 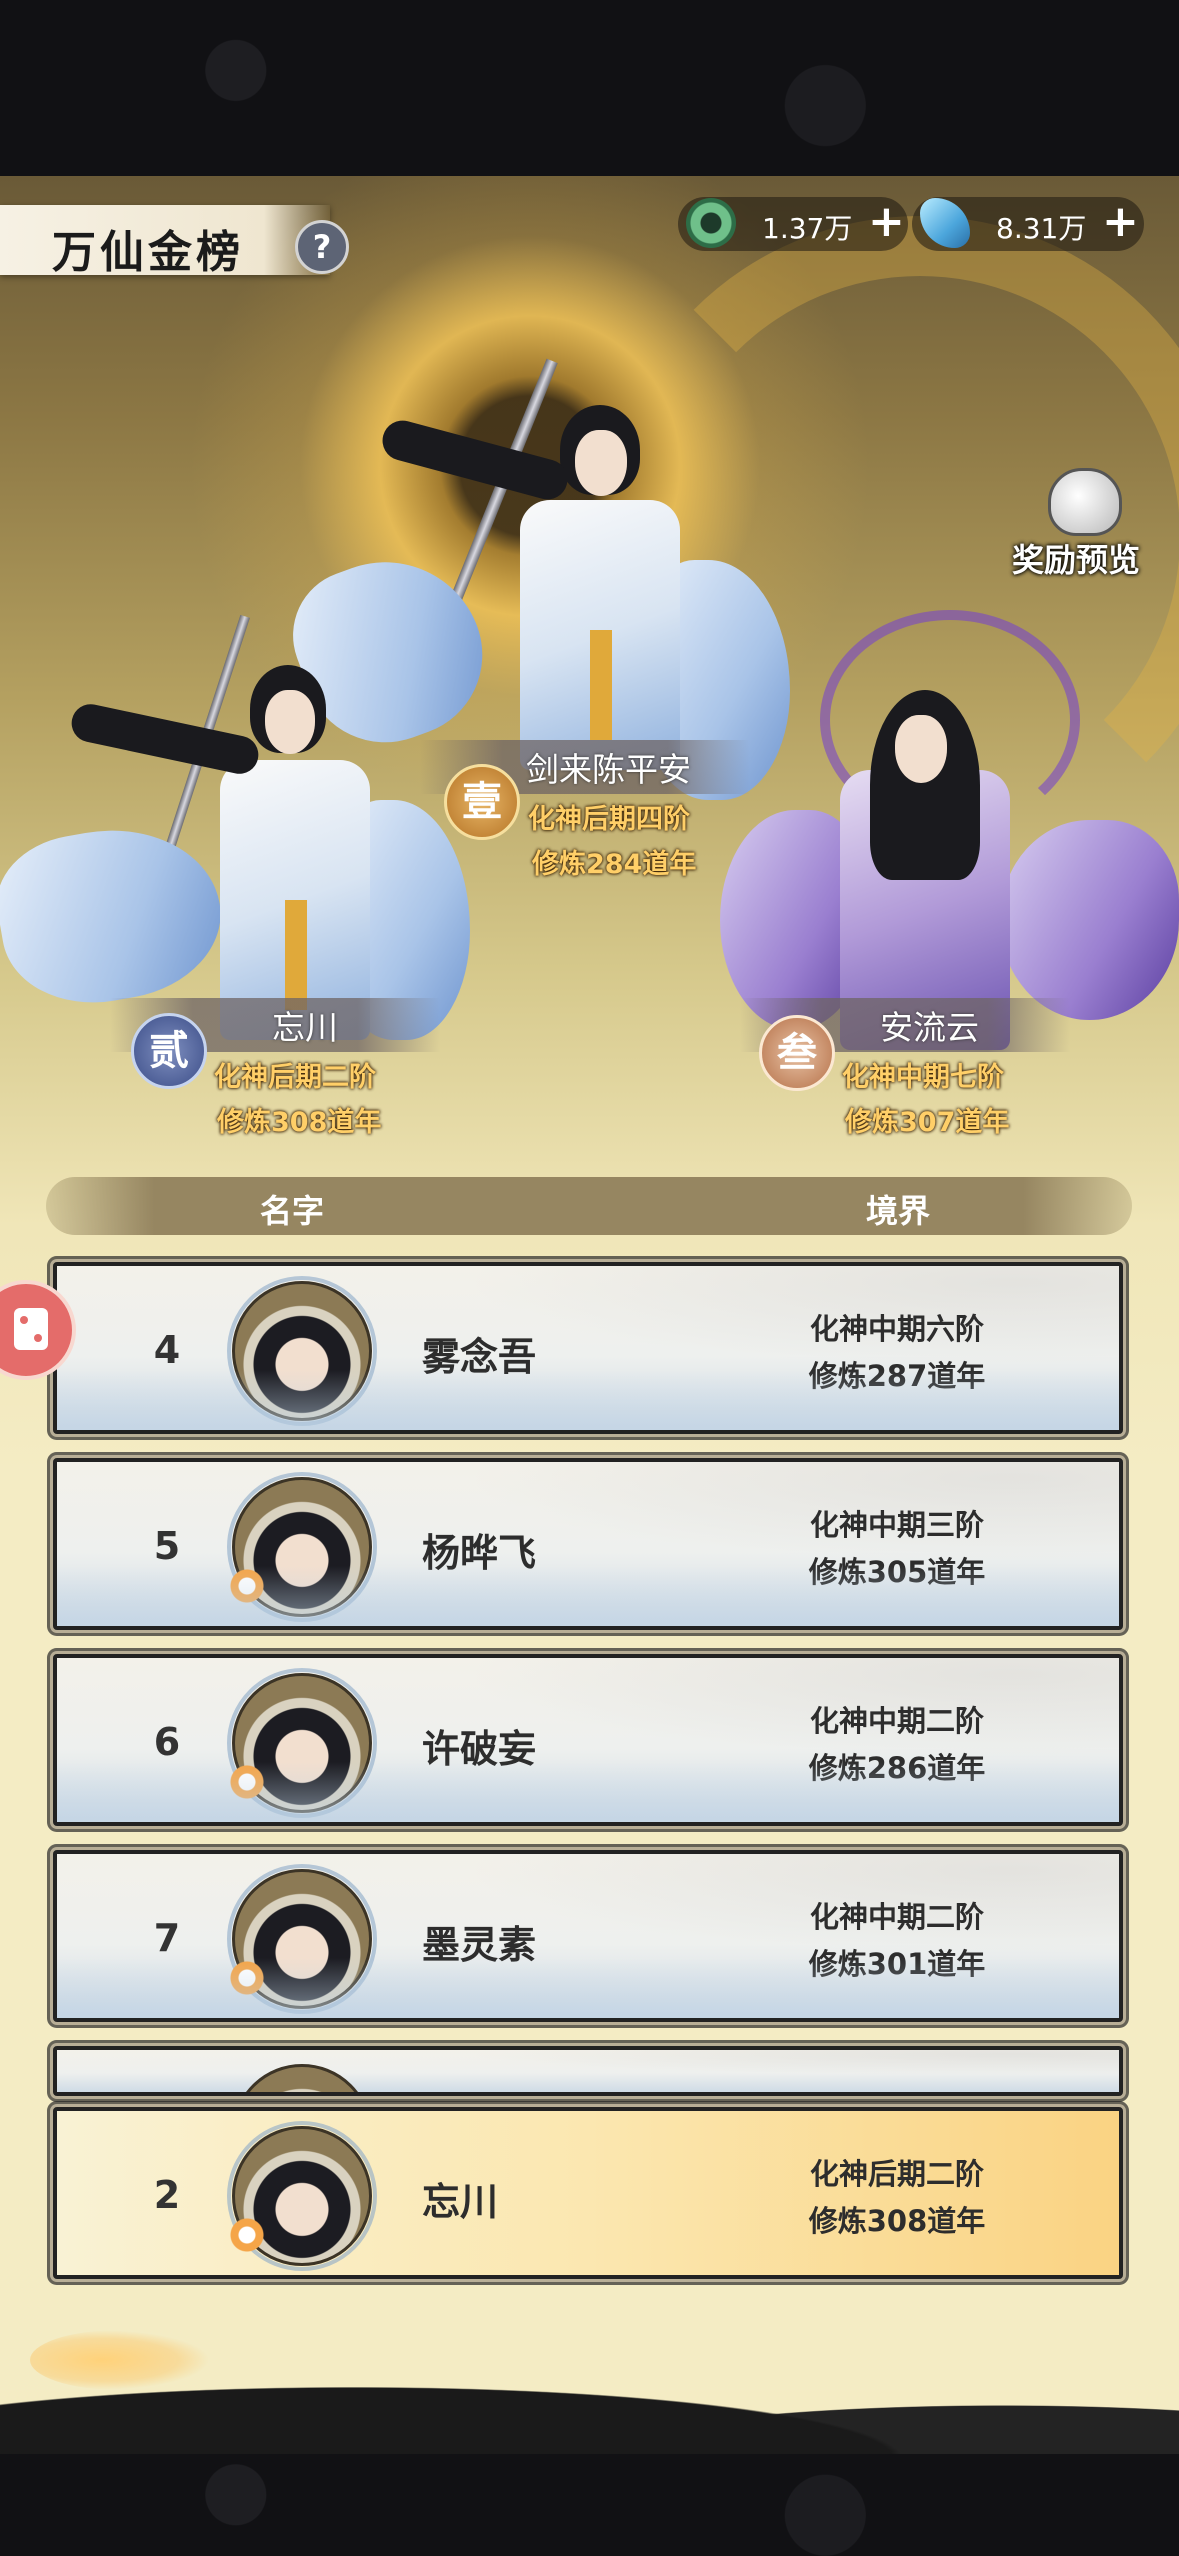 What do you see at coordinates (589, 2505) in the screenshot?
I see `bottom-safe-area` at bounding box center [589, 2505].